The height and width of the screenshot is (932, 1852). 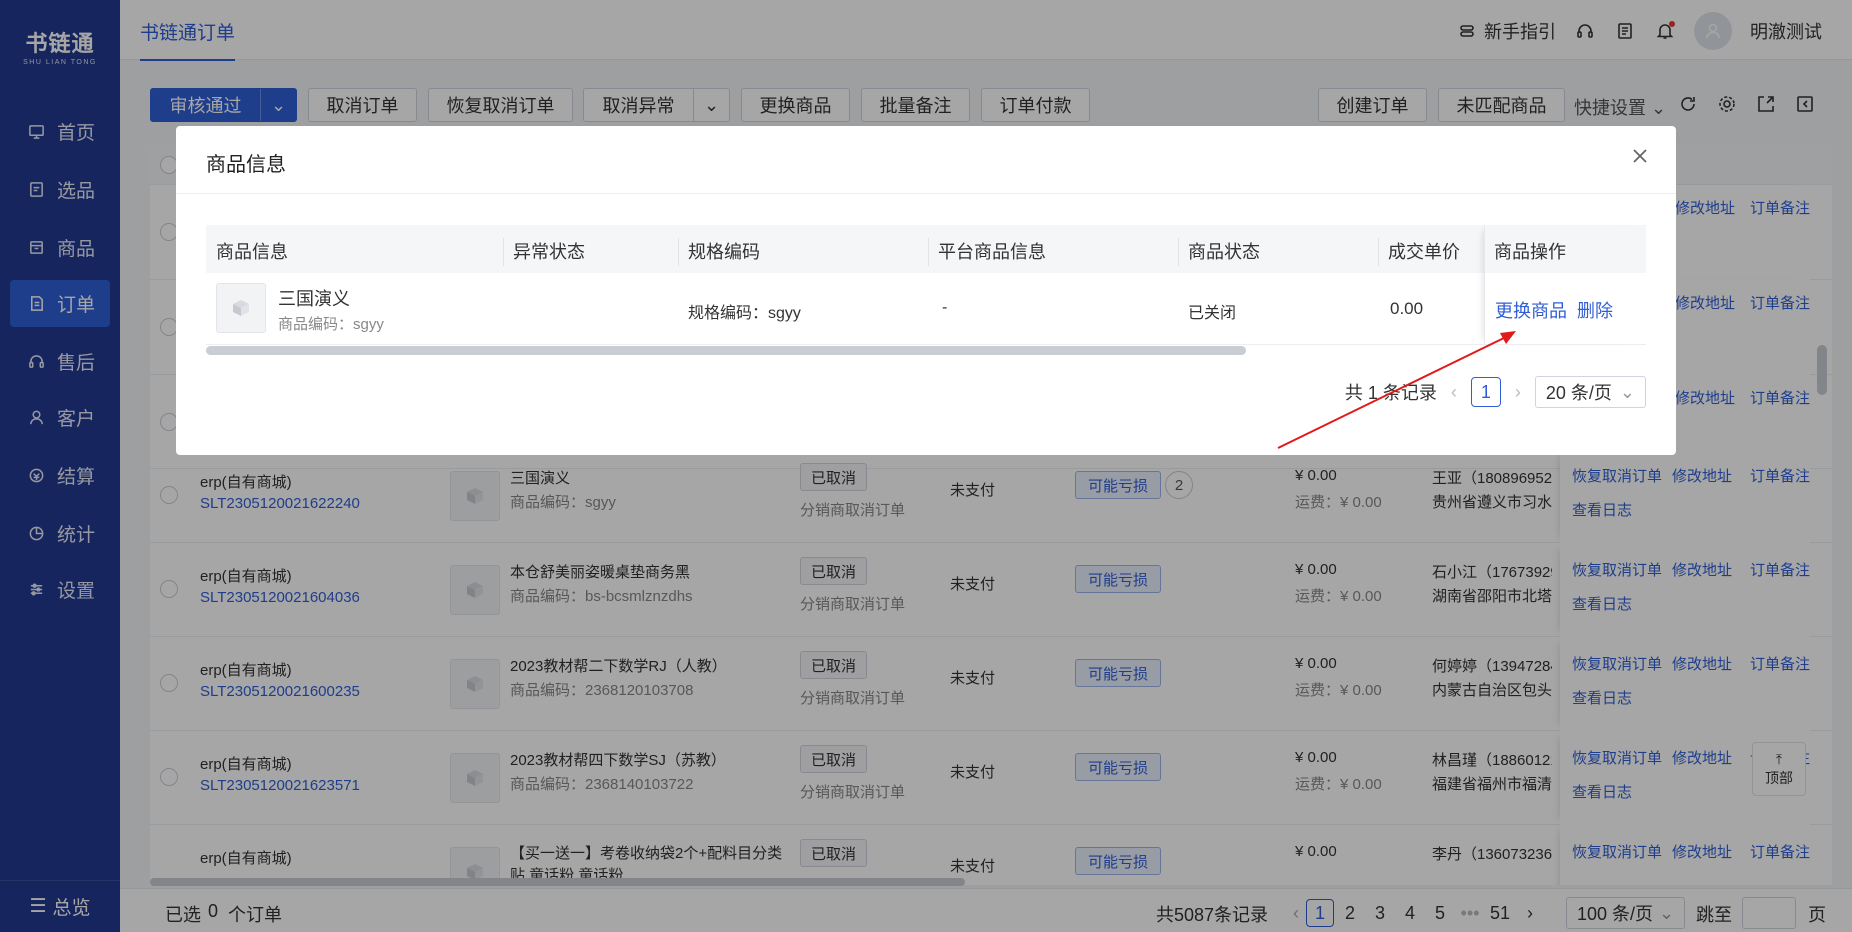 What do you see at coordinates (1424, 252) in the screenshot?
I see `col-unit-price: 成交单价` at bounding box center [1424, 252].